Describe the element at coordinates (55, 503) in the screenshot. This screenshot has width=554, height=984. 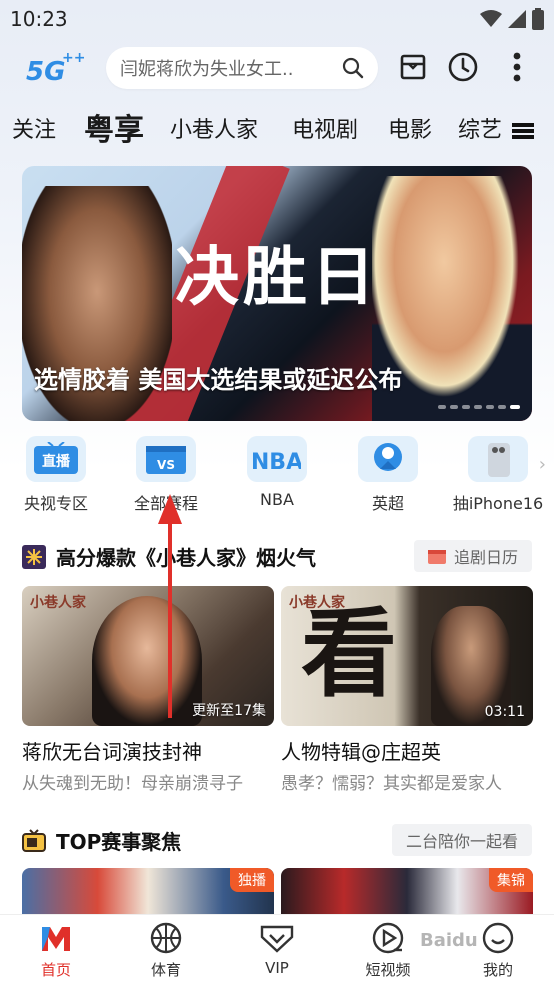
I see `quick-label: 央视专区` at that location.